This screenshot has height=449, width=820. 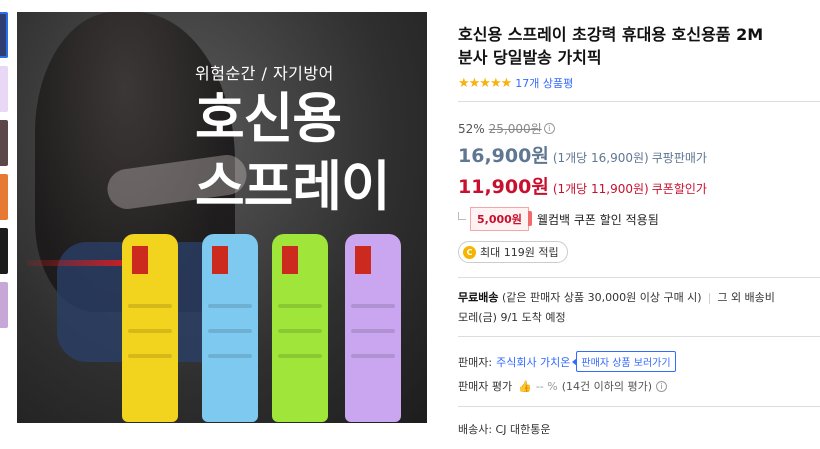 I want to click on seller-eval-note: (14건 이하의 평가), so click(x=606, y=386).